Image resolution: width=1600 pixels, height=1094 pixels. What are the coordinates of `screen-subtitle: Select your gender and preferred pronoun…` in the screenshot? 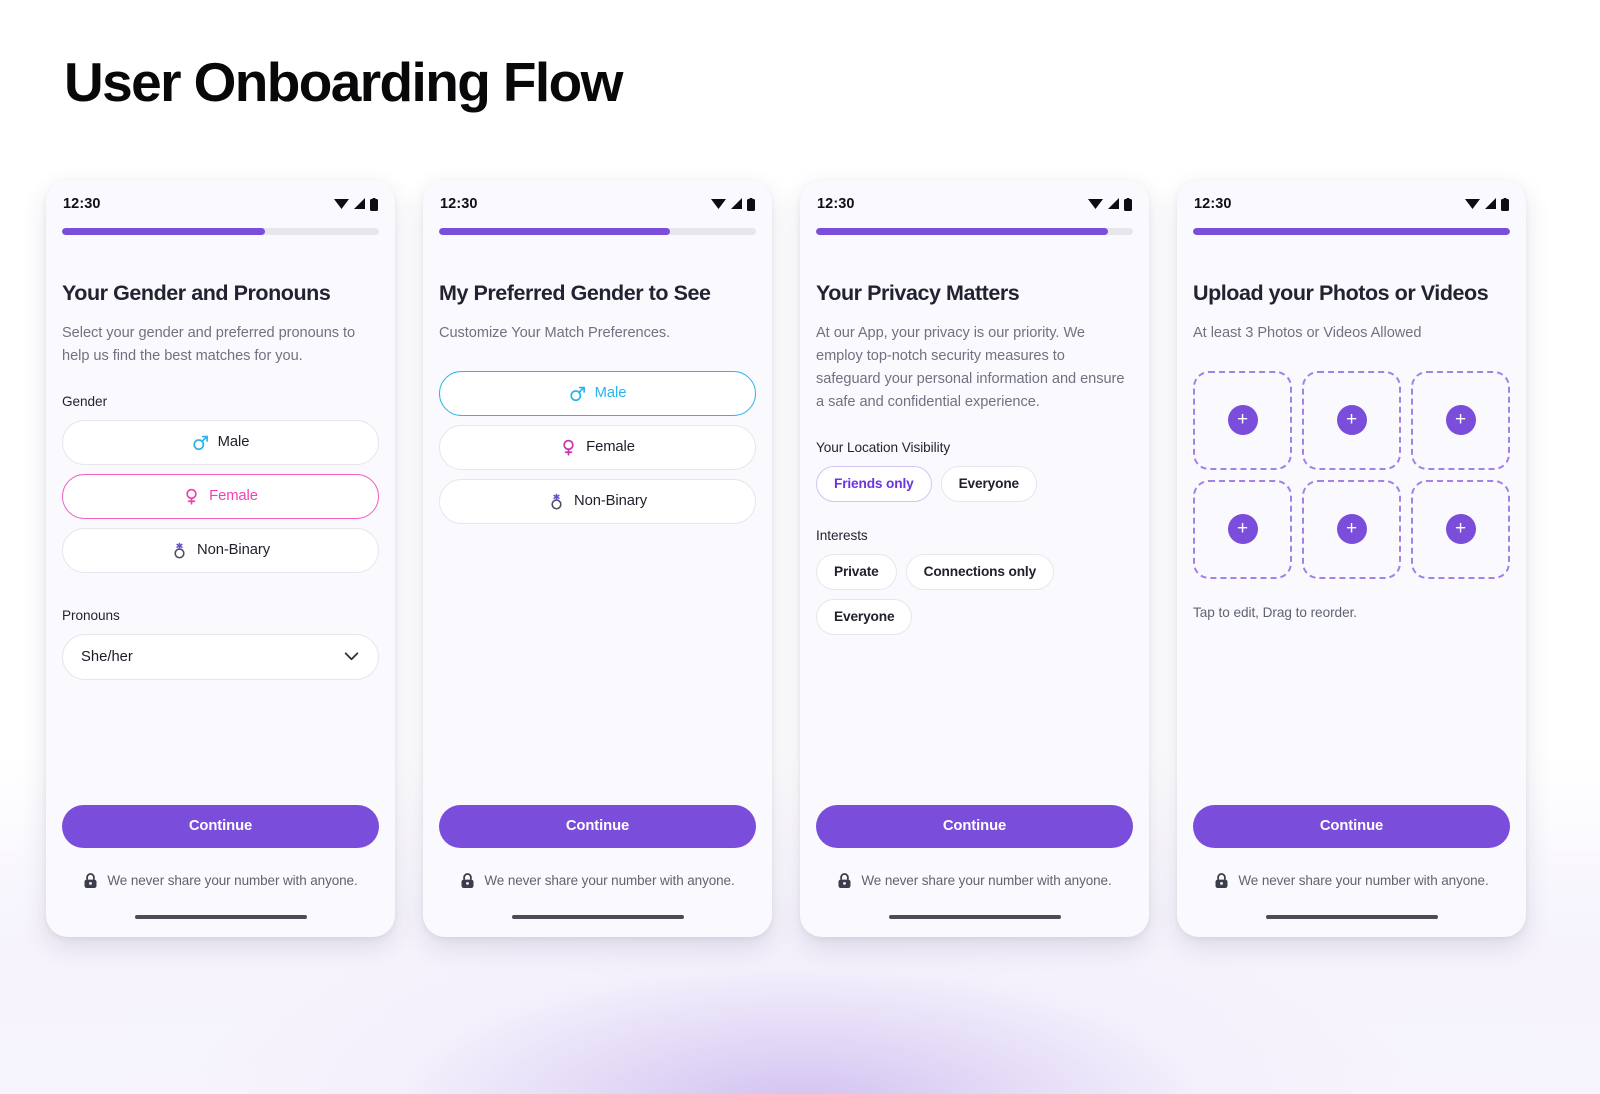 It's located at (209, 344).